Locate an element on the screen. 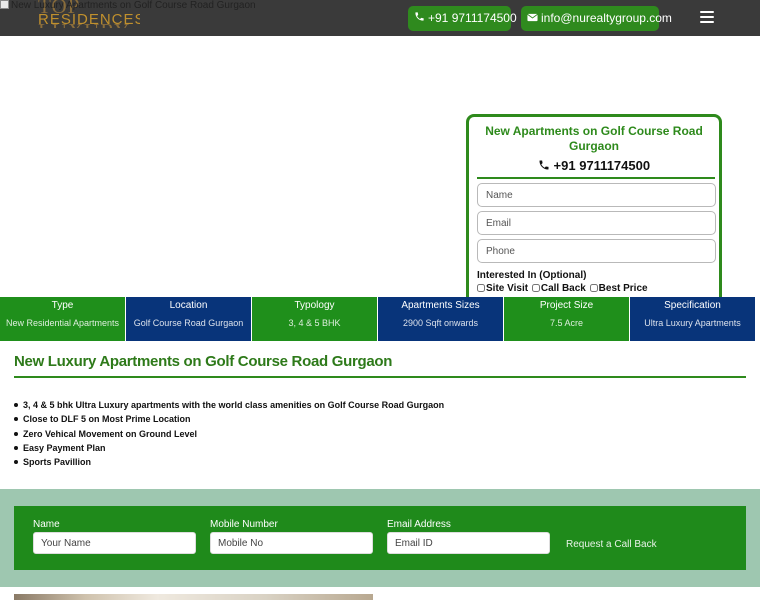  info-cell-type: Type New Residential Apartments is located at coordinates (63, 319).